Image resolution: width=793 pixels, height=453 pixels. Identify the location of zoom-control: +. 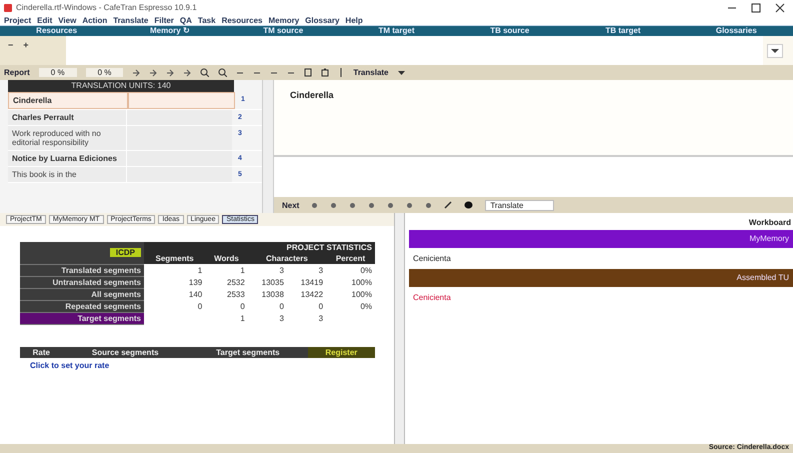
(26, 45).